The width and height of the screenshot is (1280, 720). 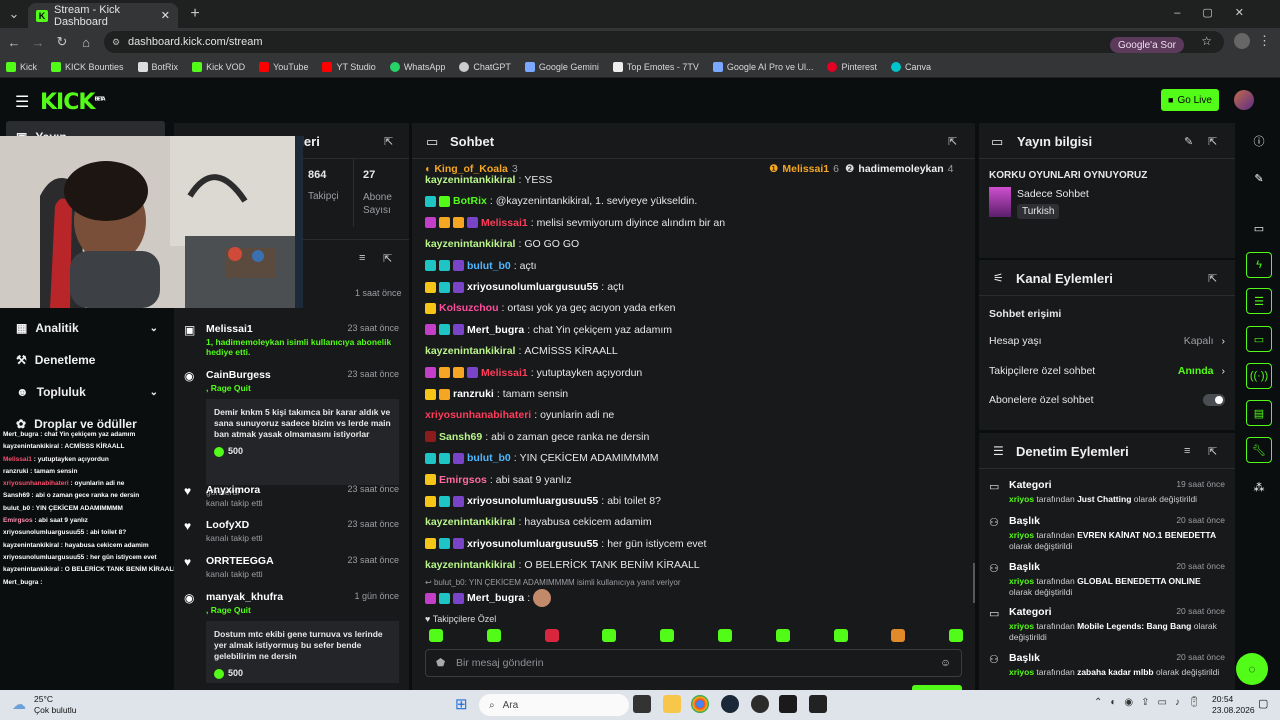 What do you see at coordinates (561, 66) in the screenshot?
I see `bookmark-item: Google Gemini` at bounding box center [561, 66].